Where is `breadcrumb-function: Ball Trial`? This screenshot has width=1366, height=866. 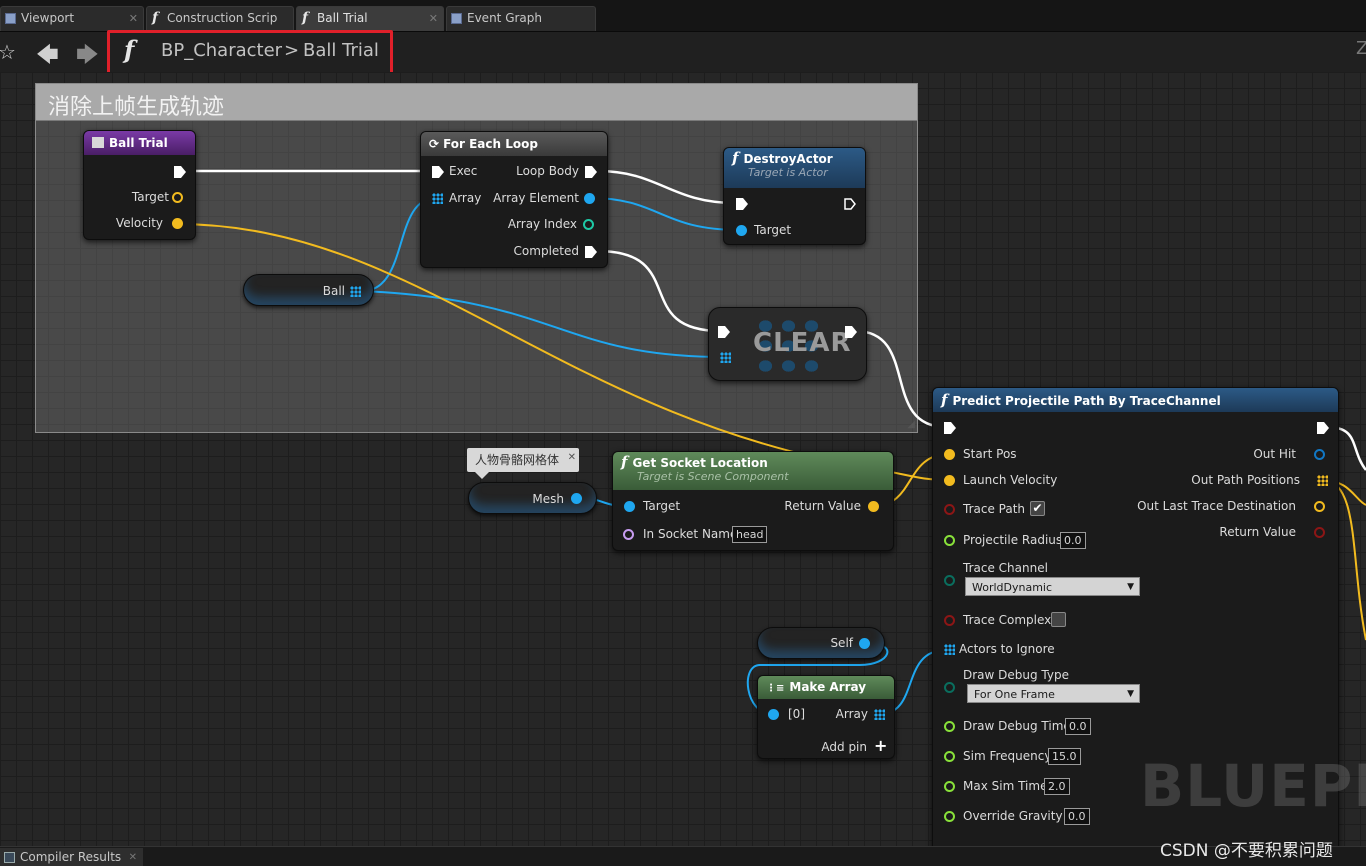
breadcrumb-function: Ball Trial is located at coordinates (341, 50).